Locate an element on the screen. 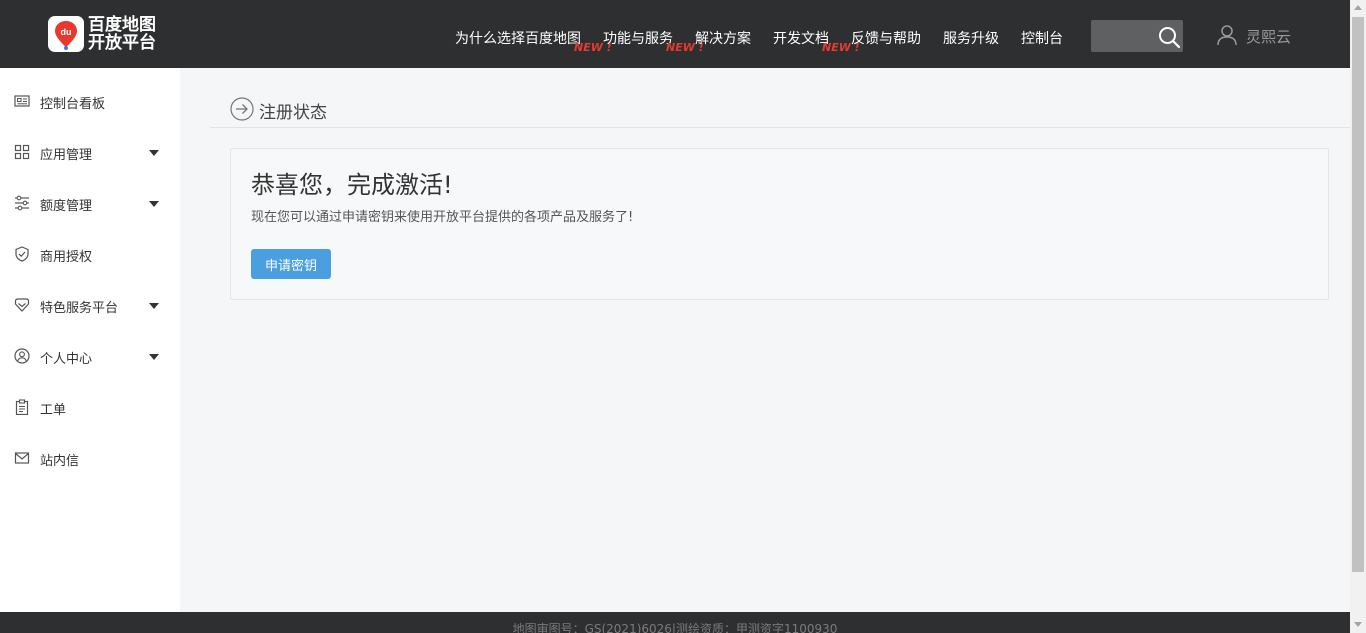  scroll-up-arrow-icon is located at coordinates (1358, 7).